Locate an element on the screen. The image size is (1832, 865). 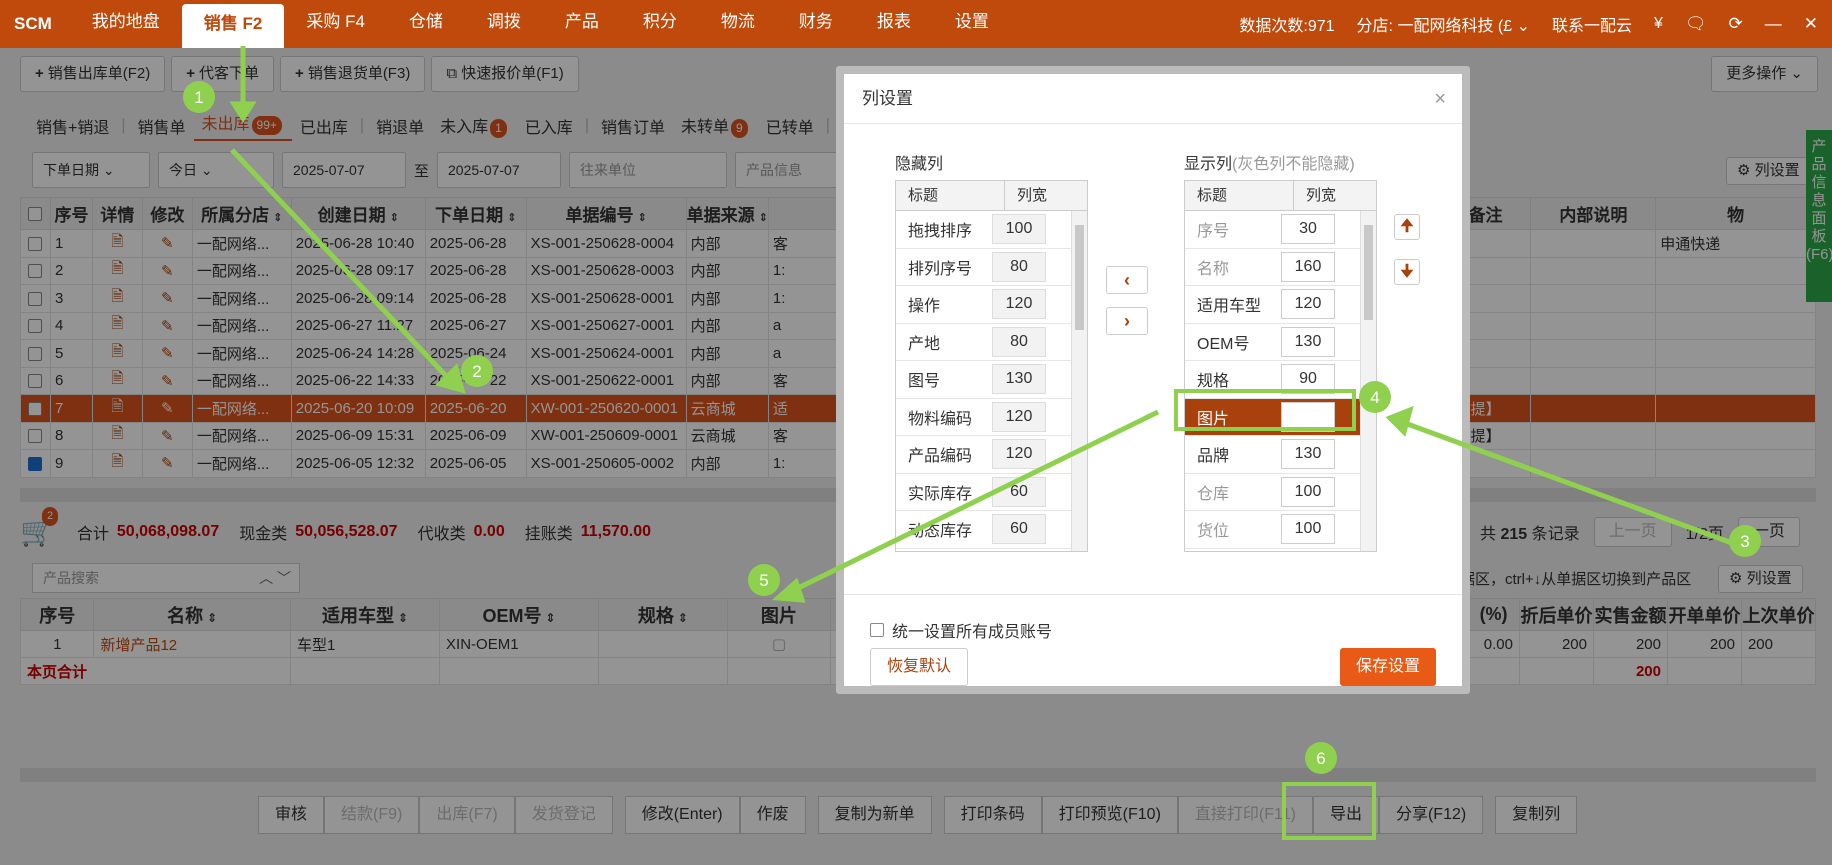
column-title: 产品编码 is located at coordinates (940, 457).